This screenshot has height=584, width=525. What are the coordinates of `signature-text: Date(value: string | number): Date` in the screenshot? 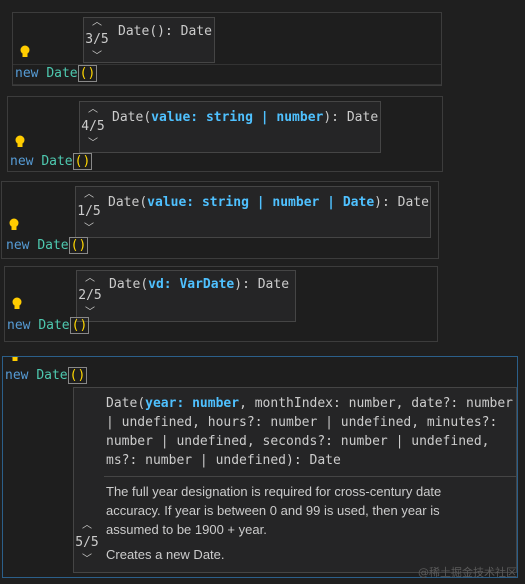 It's located at (245, 117).